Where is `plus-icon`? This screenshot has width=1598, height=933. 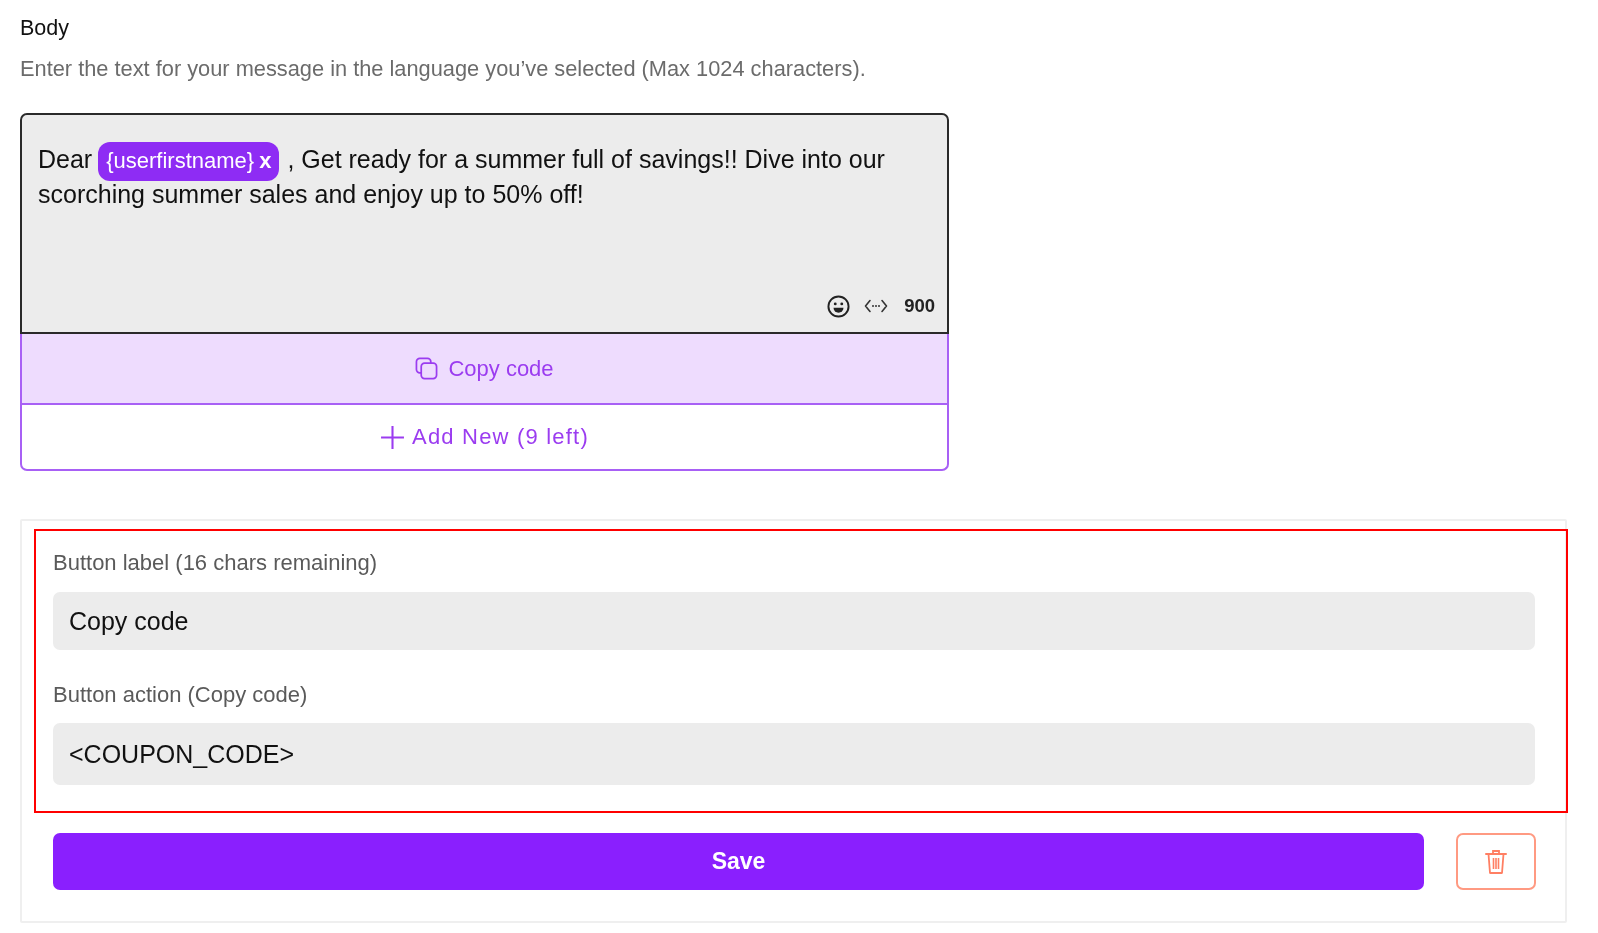 plus-icon is located at coordinates (393, 437).